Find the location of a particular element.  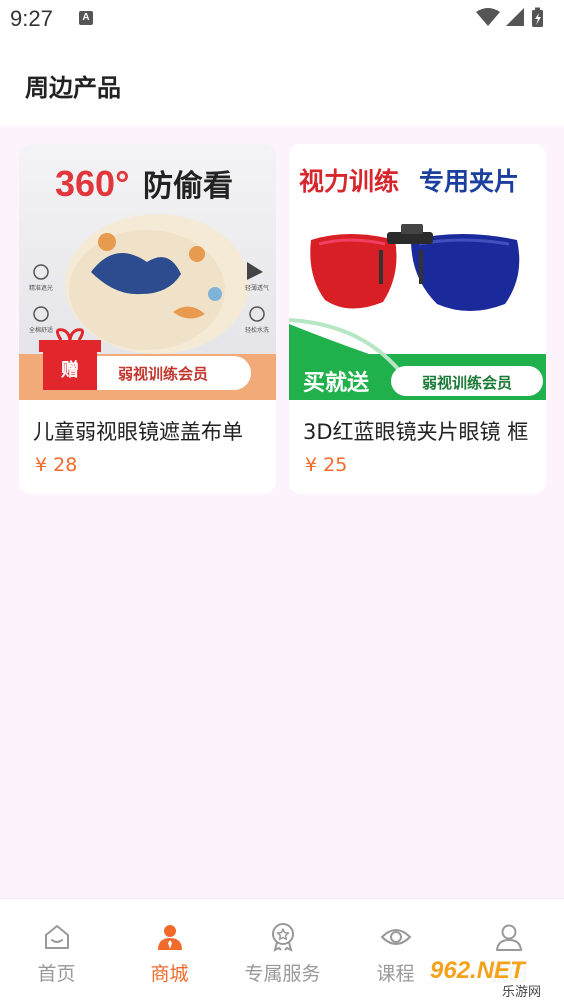

img-gift-badge: 赠 is located at coordinates (70, 370).